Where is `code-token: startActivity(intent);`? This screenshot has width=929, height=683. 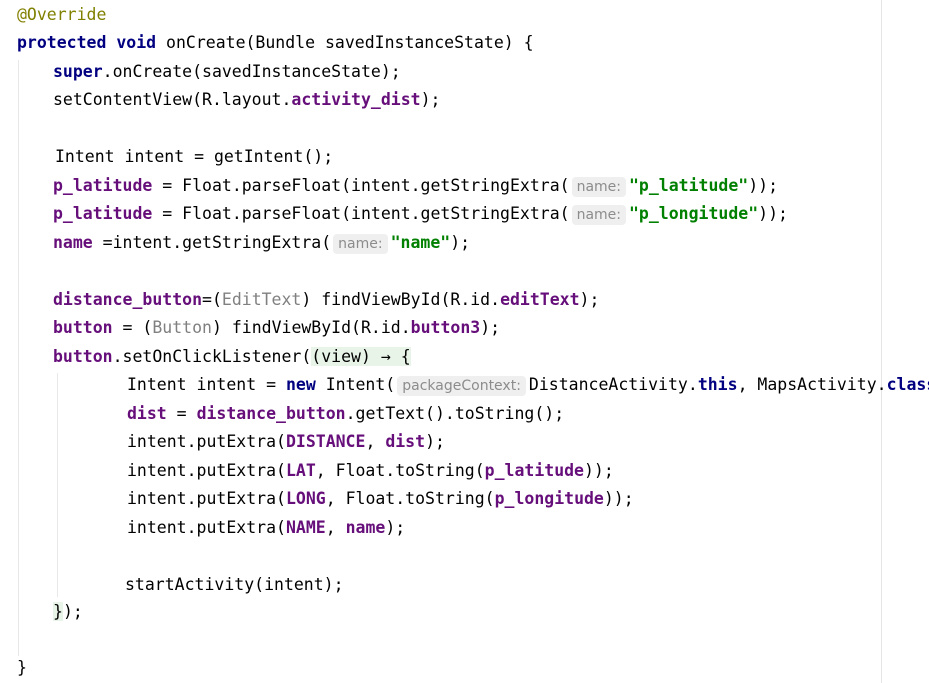 code-token: startActivity(intent); is located at coordinates (234, 584).